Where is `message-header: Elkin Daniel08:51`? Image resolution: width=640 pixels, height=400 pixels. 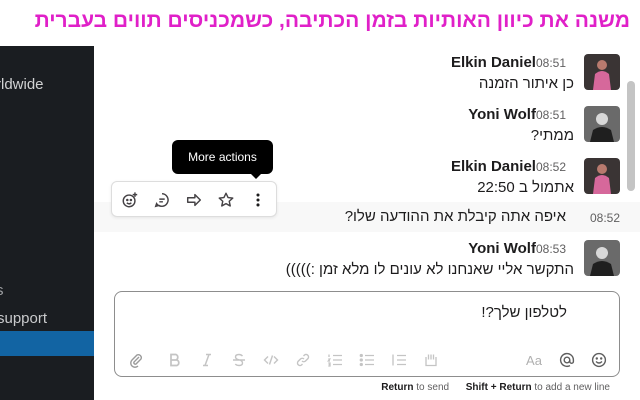 message-header: Elkin Daniel08:51 is located at coordinates (512, 63).